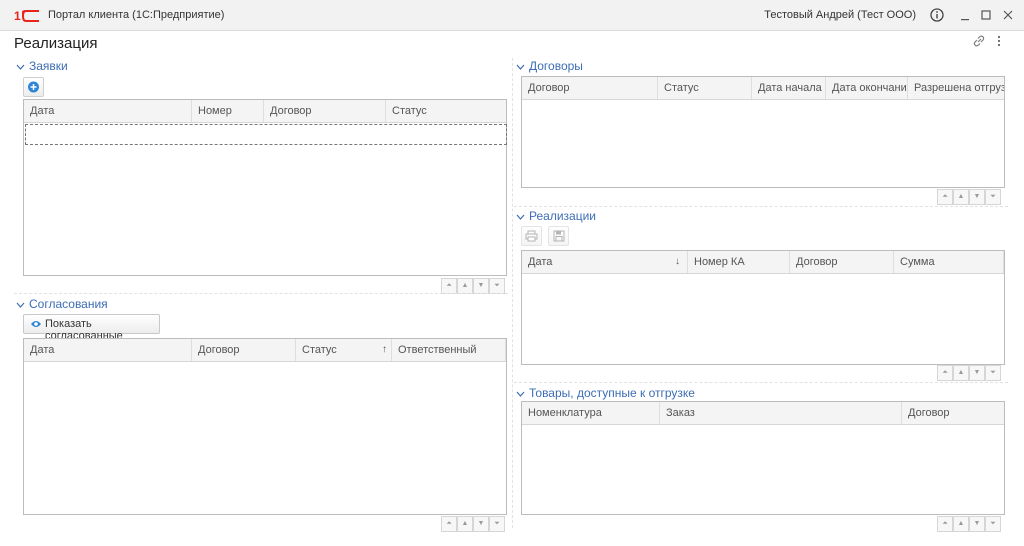 The width and height of the screenshot is (1024, 546). What do you see at coordinates (136, 15) in the screenshot?
I see `app-title: Портал клиента (1С:Предприятие)` at bounding box center [136, 15].